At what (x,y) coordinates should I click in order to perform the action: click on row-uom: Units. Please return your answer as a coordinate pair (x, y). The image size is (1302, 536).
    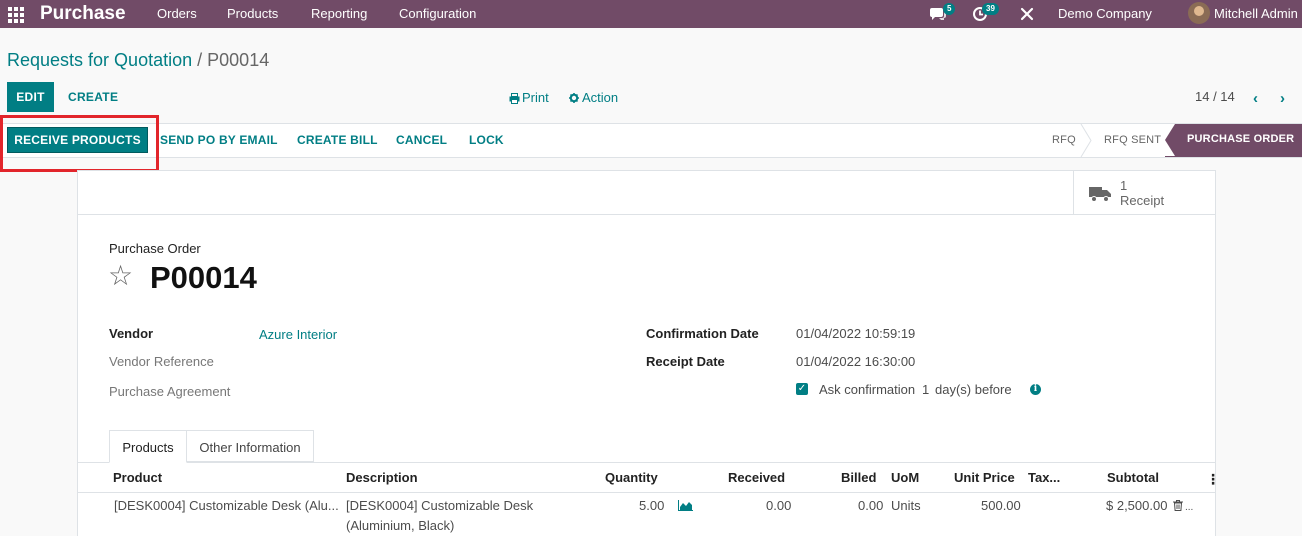
    Looking at the image, I should click on (906, 505).